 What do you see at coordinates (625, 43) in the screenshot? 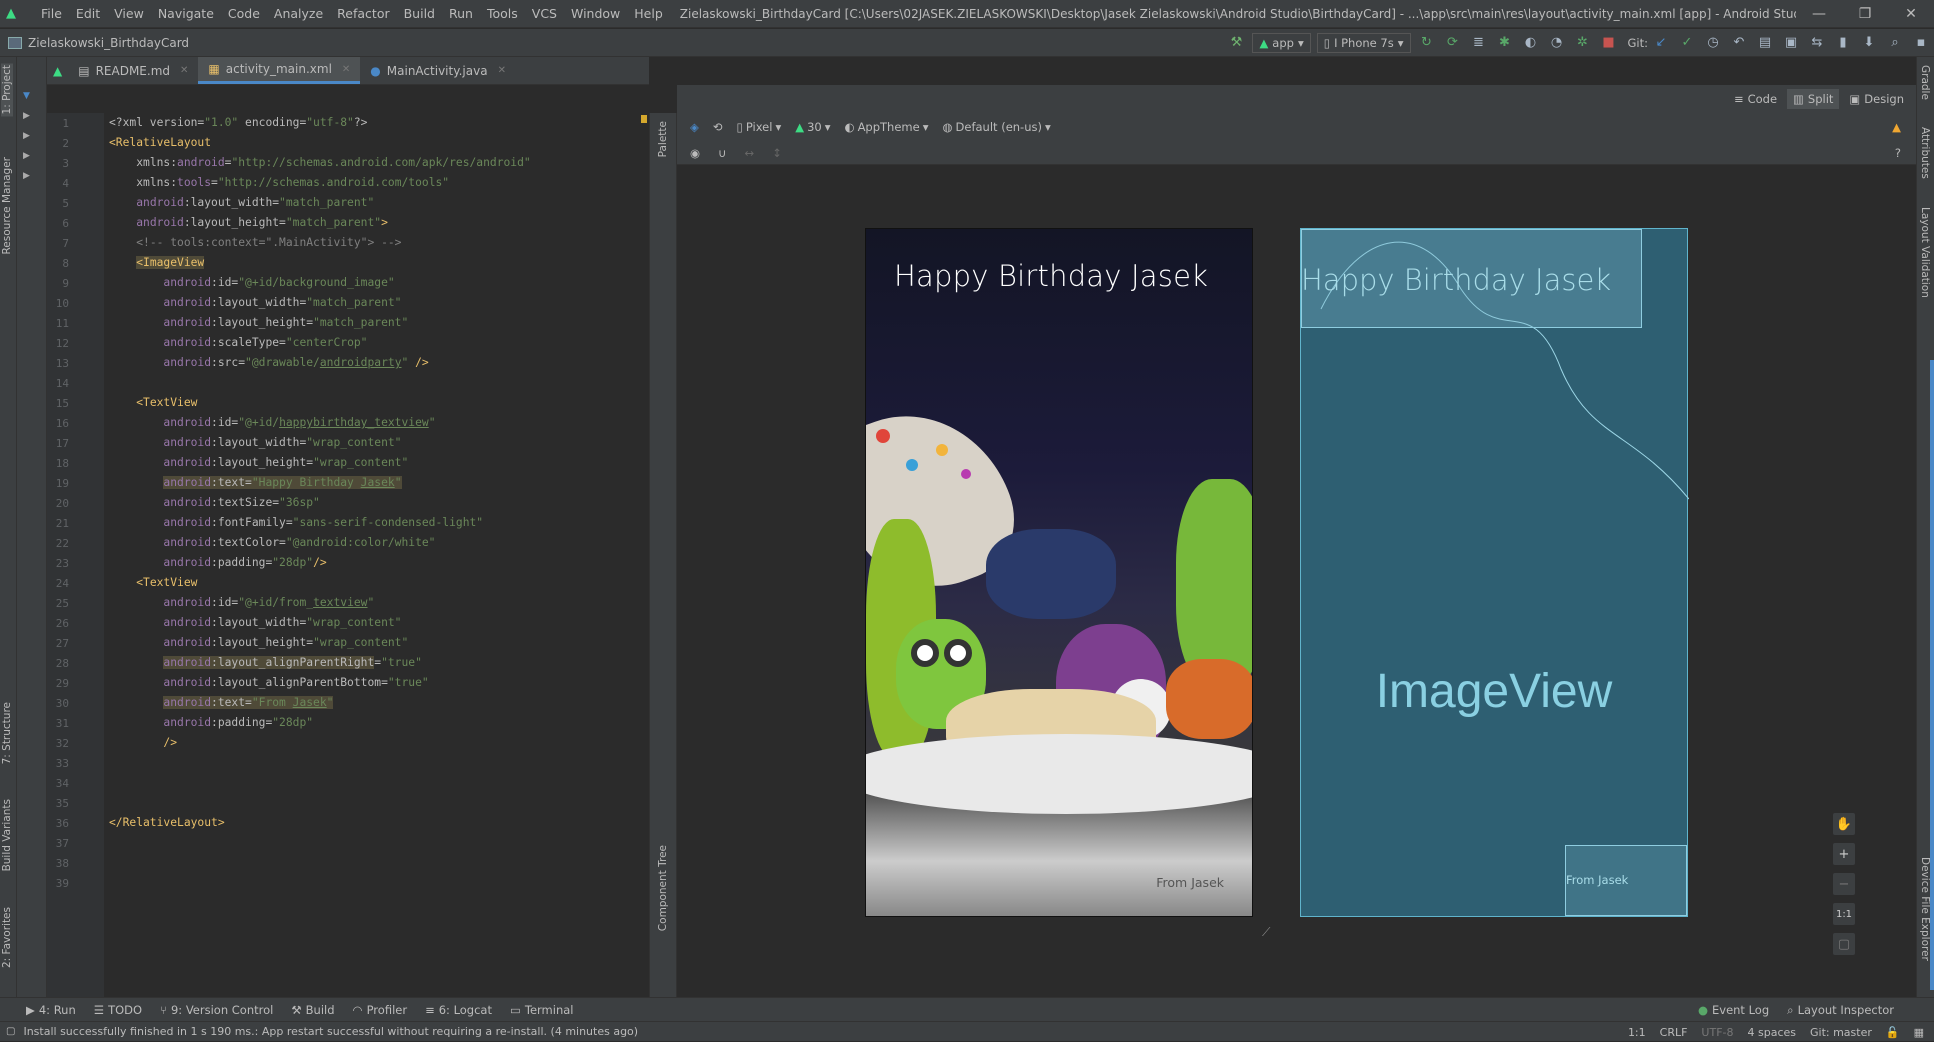
I see `breadcrumb-project: Zielaskowski_BirthdayCard` at bounding box center [625, 43].